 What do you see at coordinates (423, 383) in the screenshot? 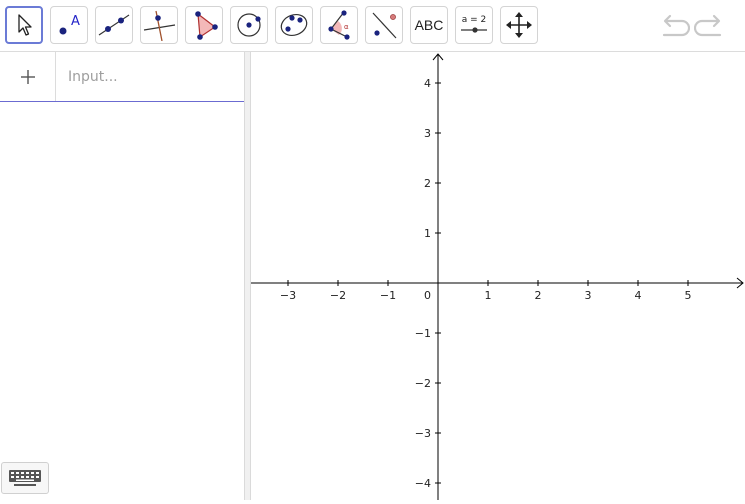
I see `y-tick-label: −2` at bounding box center [423, 383].